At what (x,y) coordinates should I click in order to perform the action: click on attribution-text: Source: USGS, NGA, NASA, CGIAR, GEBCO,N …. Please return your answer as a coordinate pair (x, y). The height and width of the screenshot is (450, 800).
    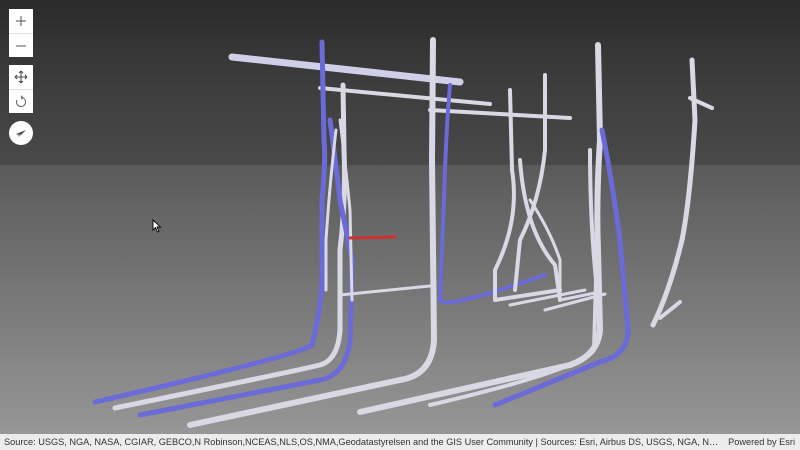
    Looking at the image, I should click on (363, 442).